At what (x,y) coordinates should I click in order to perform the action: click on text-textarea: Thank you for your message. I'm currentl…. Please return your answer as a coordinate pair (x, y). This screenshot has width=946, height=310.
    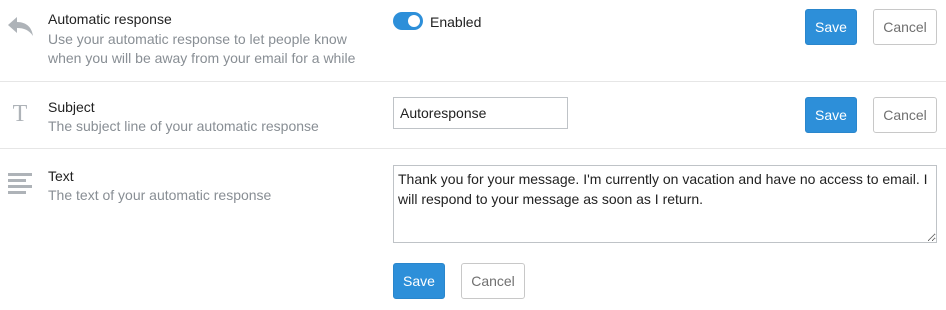
    Looking at the image, I should click on (665, 204).